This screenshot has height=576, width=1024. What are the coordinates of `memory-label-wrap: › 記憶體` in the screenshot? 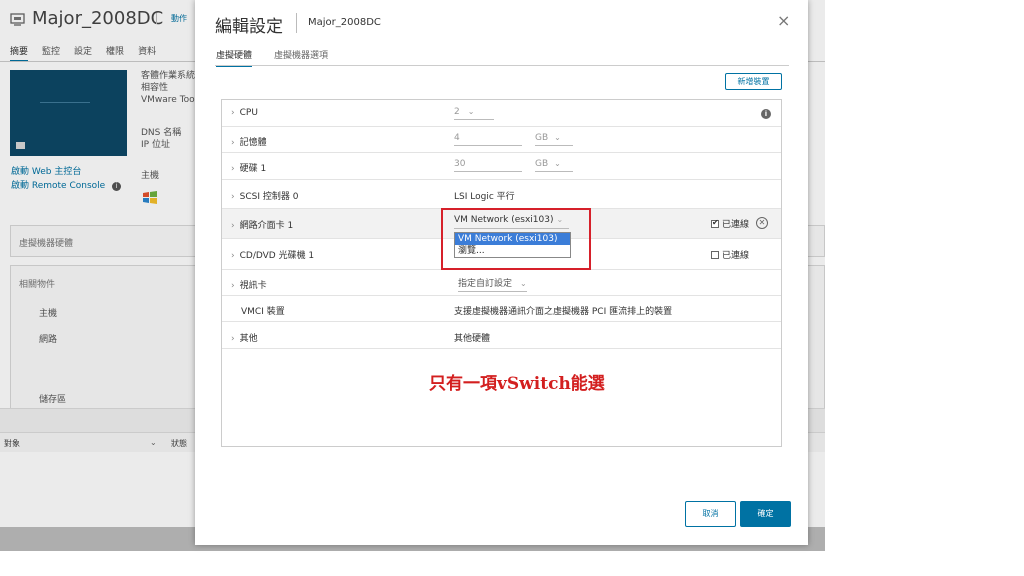 It's located at (249, 141).